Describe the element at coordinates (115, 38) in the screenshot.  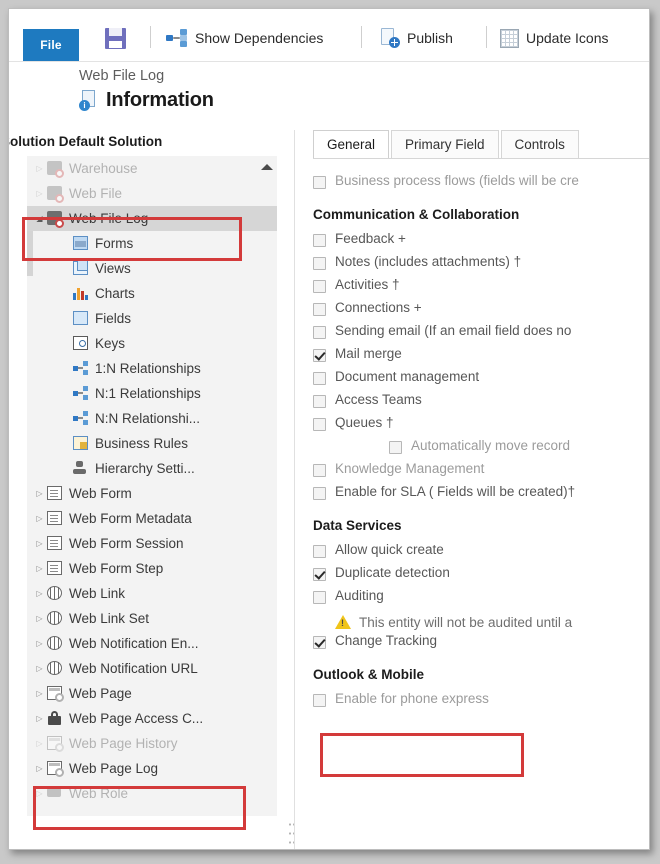
I see `save-button` at that location.